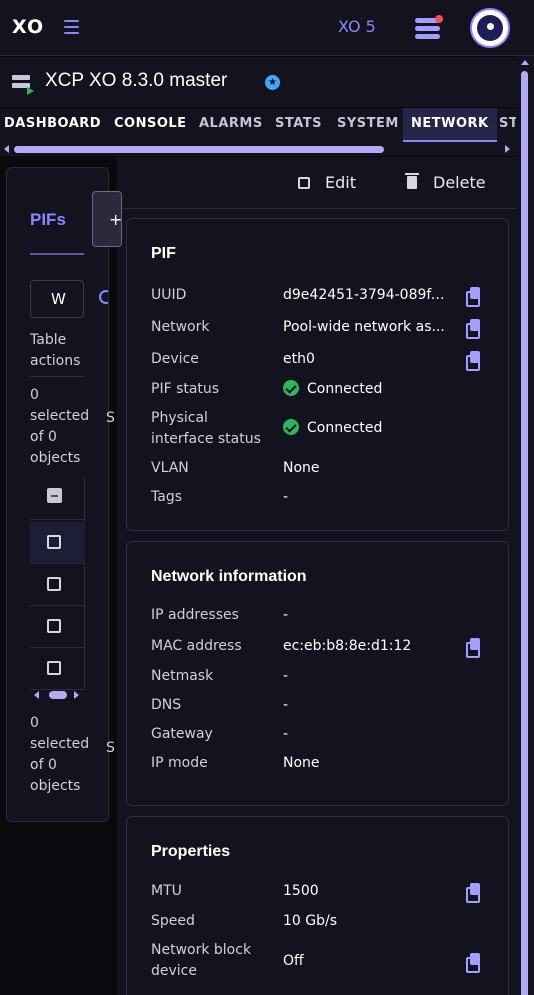 The height and width of the screenshot is (995, 534). Describe the element at coordinates (170, 468) in the screenshot. I see `row-label: VLAN` at that location.